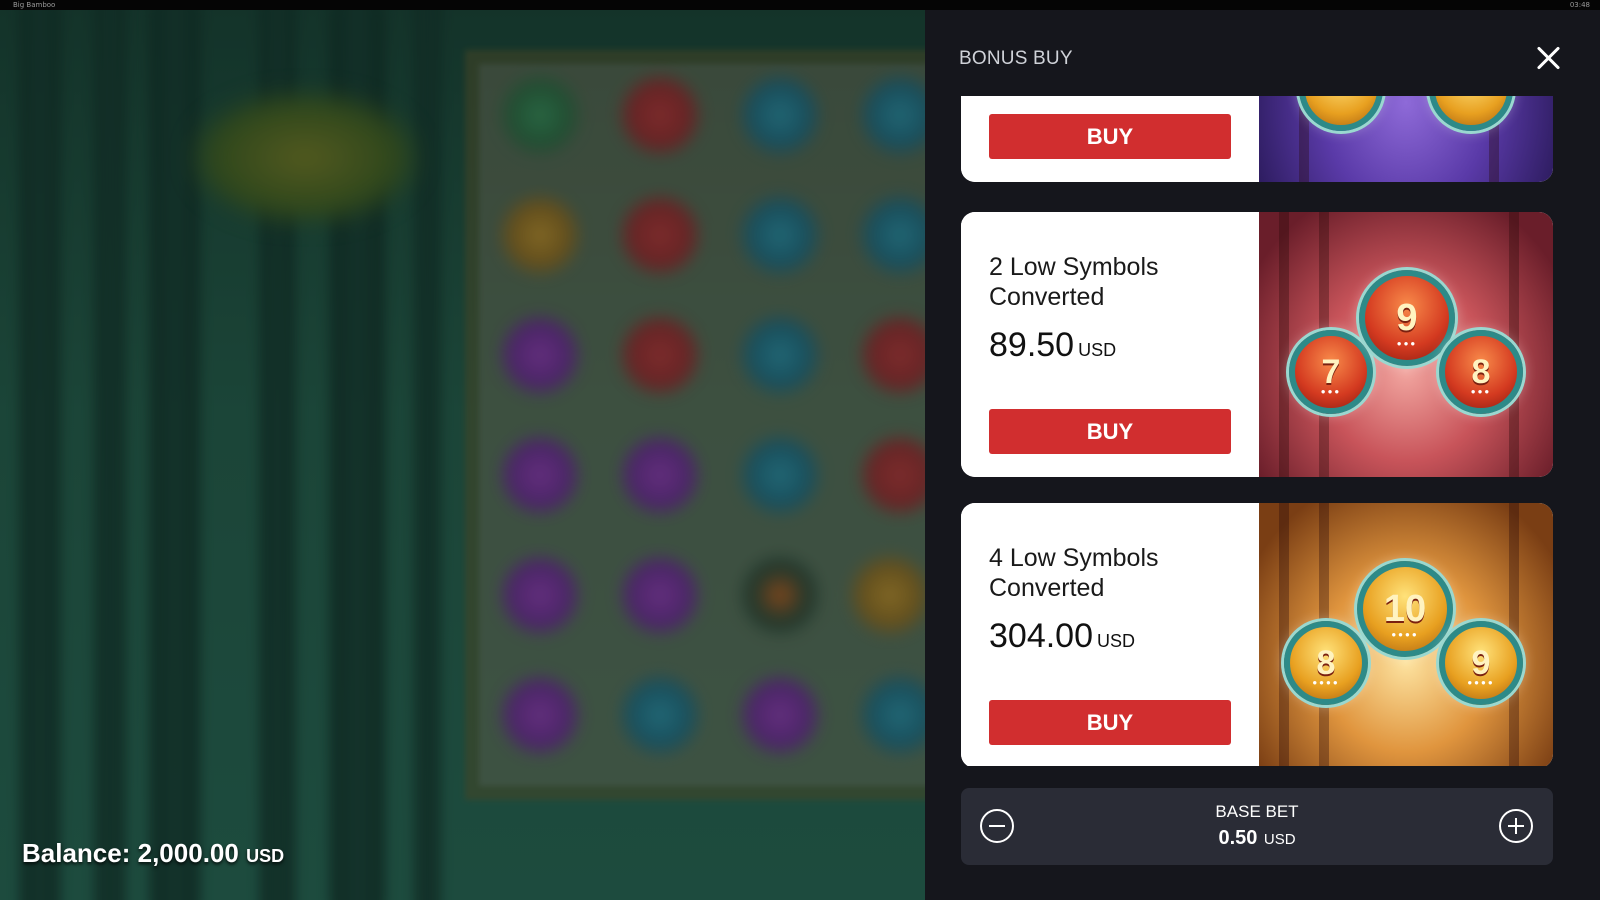  What do you see at coordinates (76, 853) in the screenshot?
I see `balance-label: Balance:` at bounding box center [76, 853].